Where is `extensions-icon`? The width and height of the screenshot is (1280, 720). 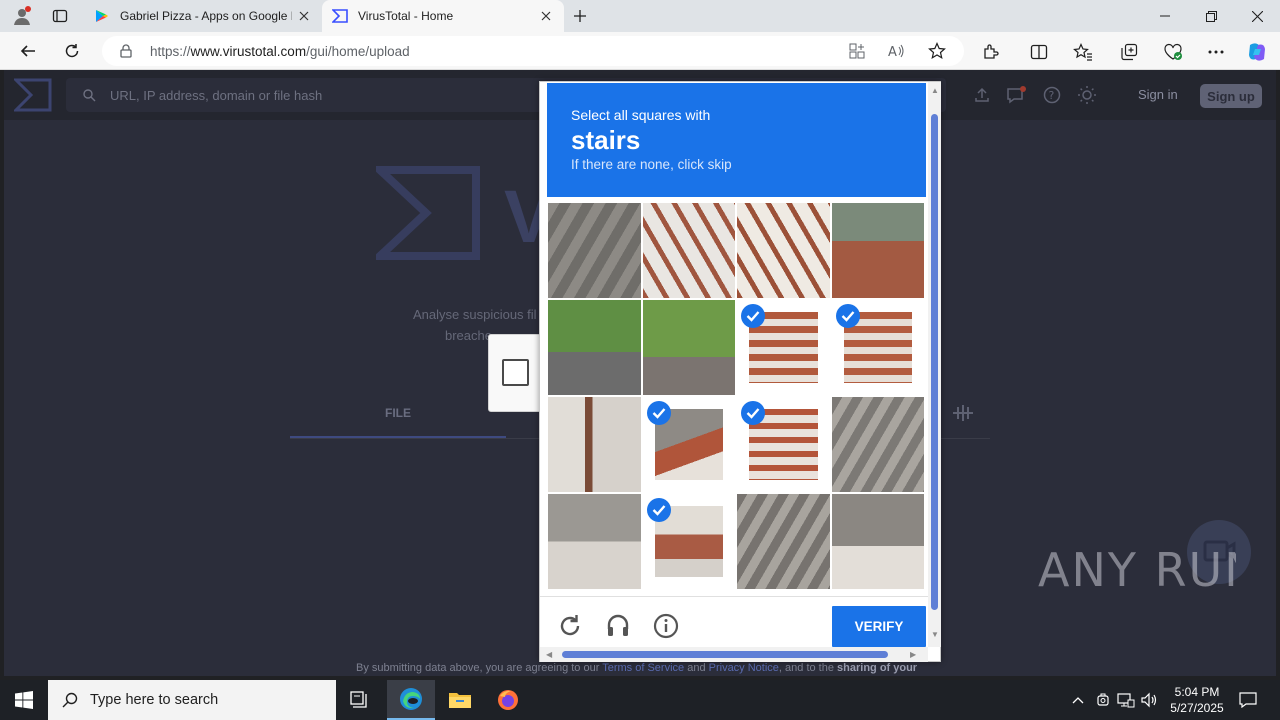 extensions-icon is located at coordinates (991, 52).